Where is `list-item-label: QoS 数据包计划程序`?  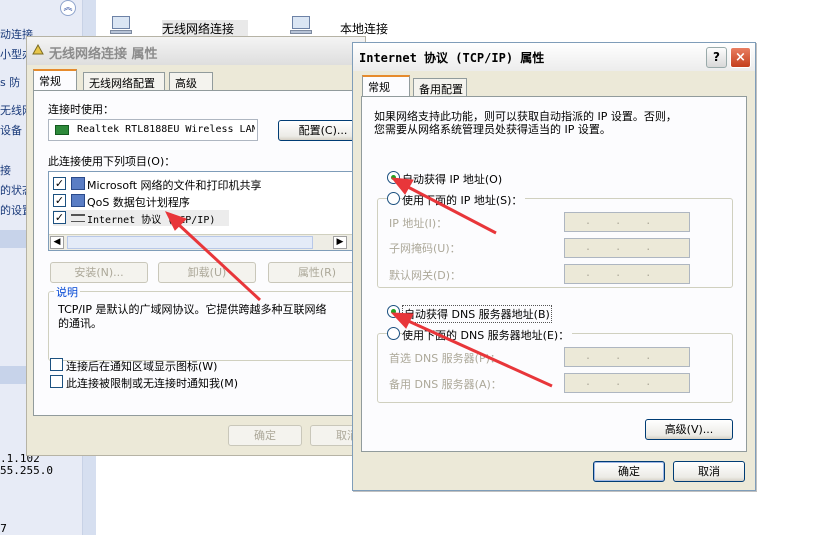
list-item-label: QoS 数据包计划程序 is located at coordinates (138, 202).